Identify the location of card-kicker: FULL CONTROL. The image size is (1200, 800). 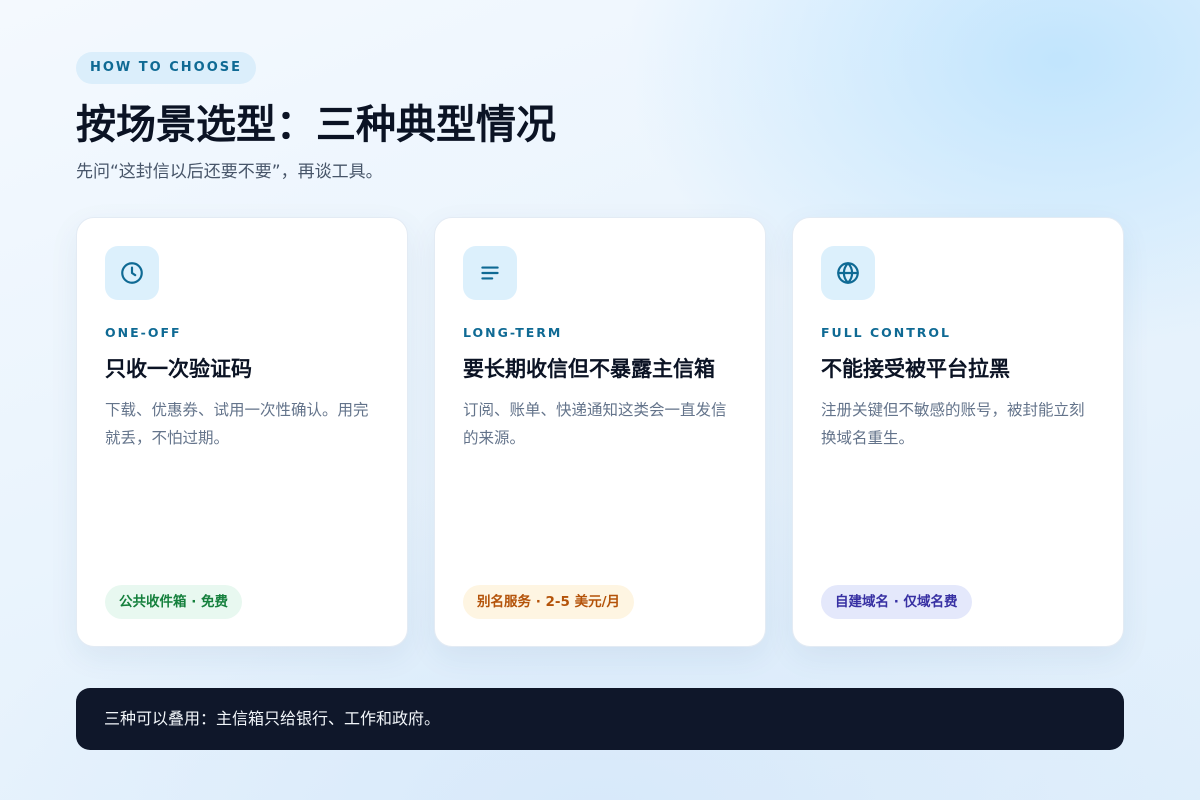
(886, 332).